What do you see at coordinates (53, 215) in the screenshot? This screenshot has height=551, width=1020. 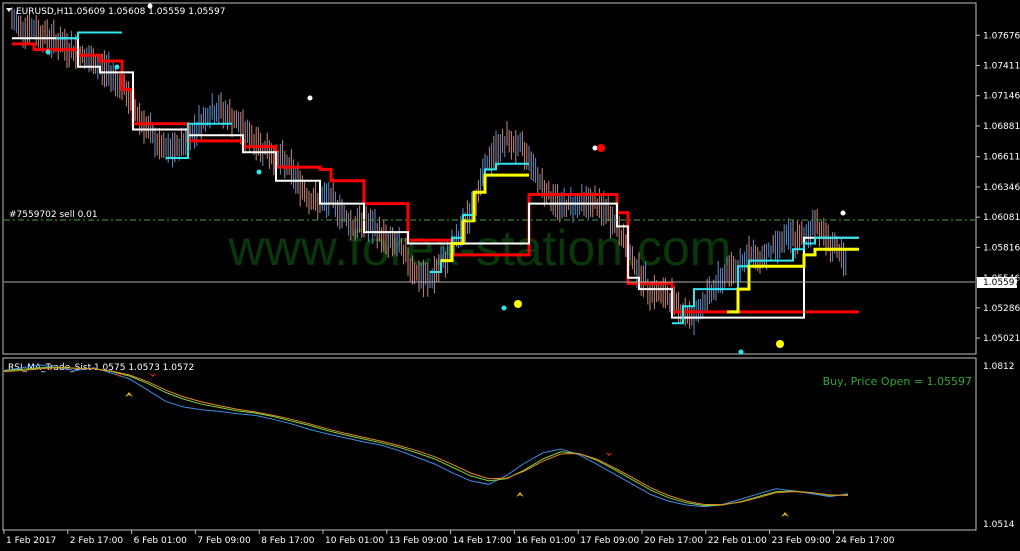 I see `order-label: #7559702 sell 0.01` at bounding box center [53, 215].